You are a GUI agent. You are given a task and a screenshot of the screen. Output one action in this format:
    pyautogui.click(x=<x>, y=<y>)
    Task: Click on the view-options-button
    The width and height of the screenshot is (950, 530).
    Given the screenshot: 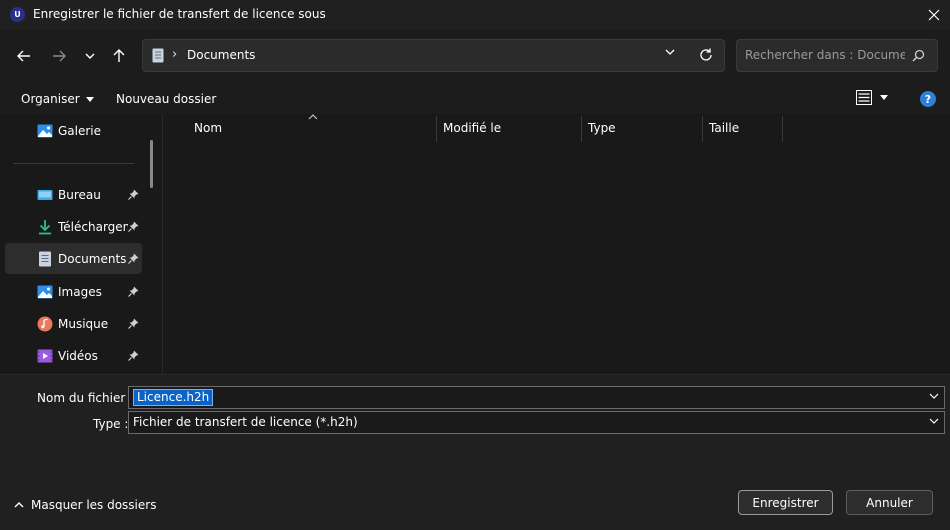 What is the action you would take?
    pyautogui.click(x=872, y=97)
    